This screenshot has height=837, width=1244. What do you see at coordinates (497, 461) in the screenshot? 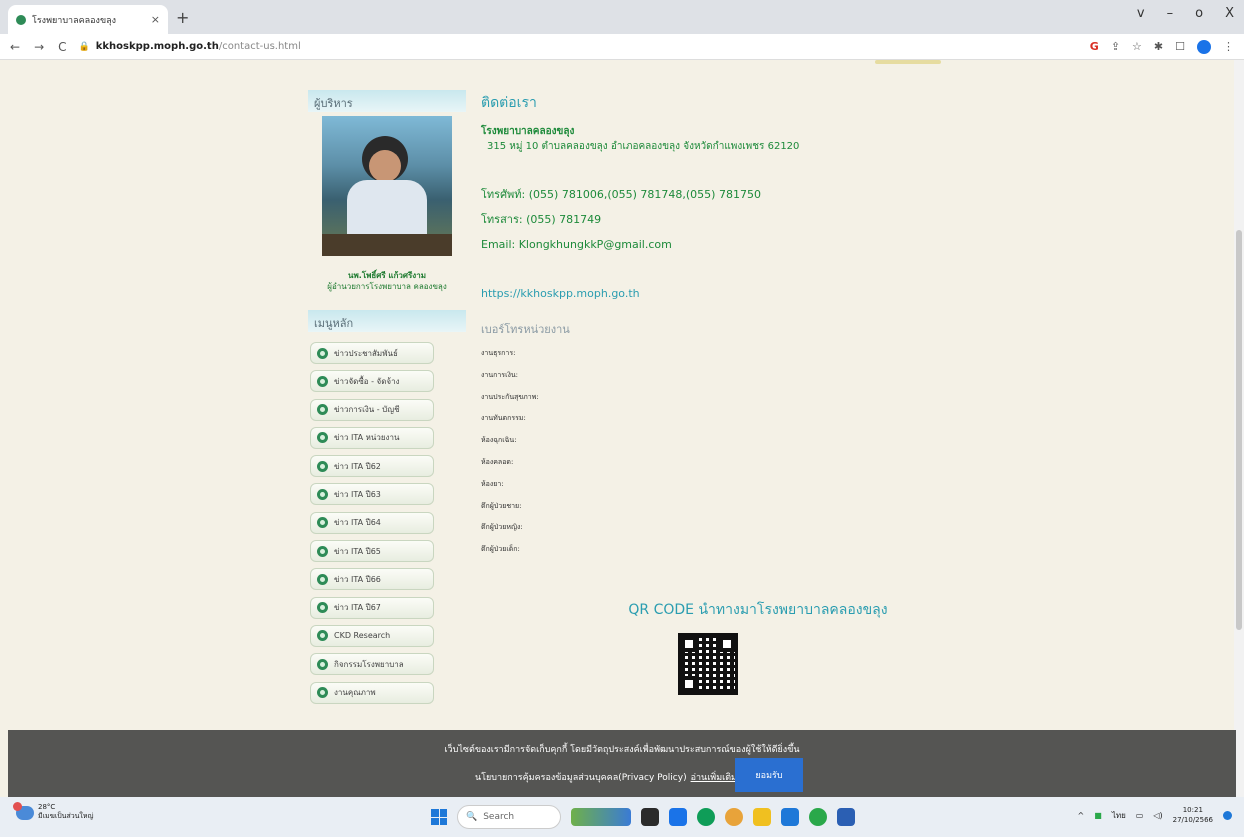
I see `department-row: ห้องคลอด:` at bounding box center [497, 461].